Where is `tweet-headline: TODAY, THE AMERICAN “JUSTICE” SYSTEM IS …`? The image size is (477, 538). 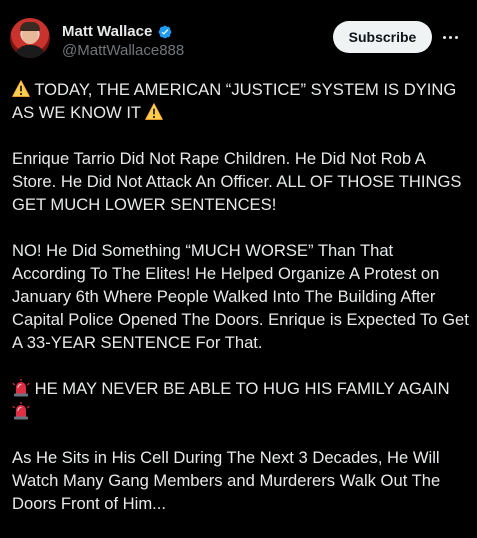
tweet-headline: TODAY, THE AMERICAN “JUSTICE” SYSTEM IS … is located at coordinates (234, 101).